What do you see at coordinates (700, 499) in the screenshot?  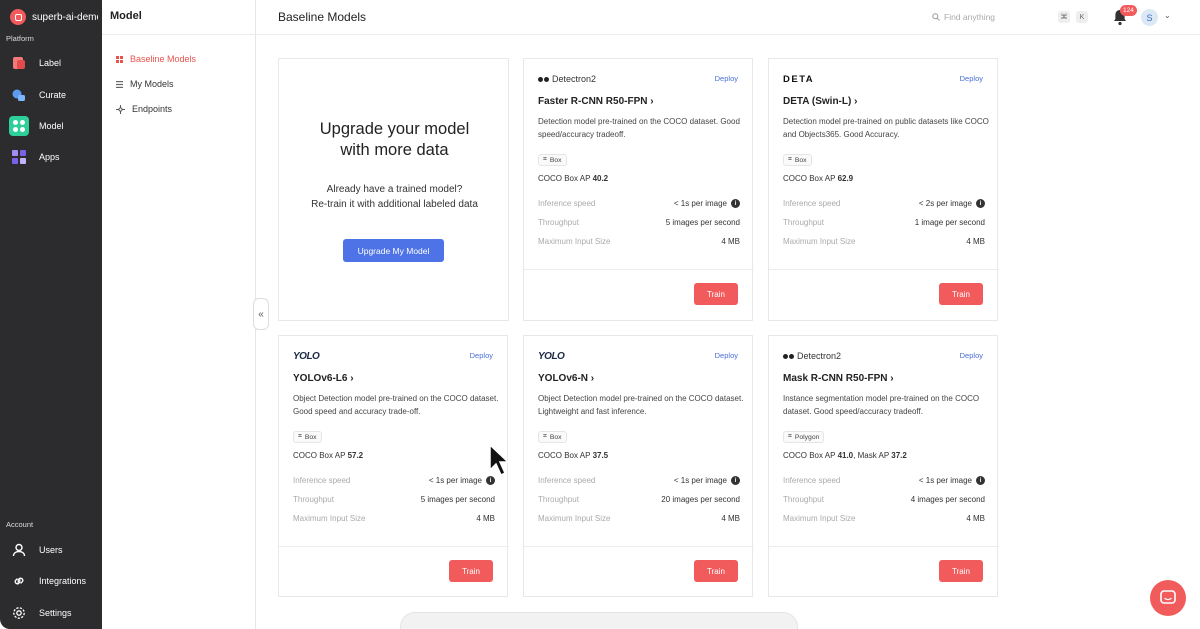 I see `stat-value: 20 images per second` at bounding box center [700, 499].